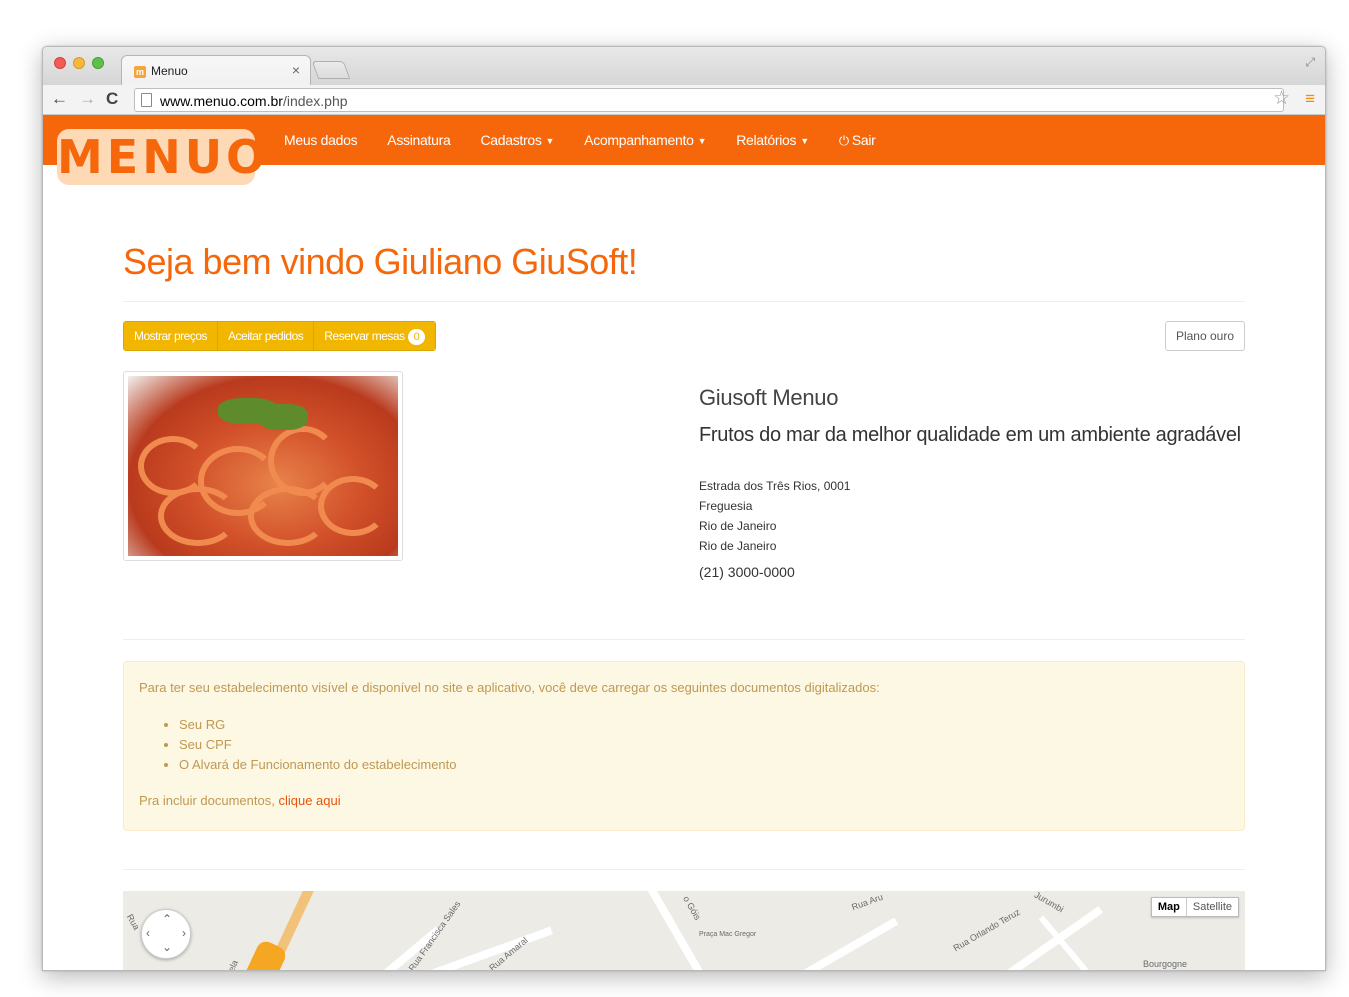 The width and height of the screenshot is (1349, 997). Describe the element at coordinates (1212, 907) in the screenshot. I see `map-type-satellite-button: Satellite` at that location.